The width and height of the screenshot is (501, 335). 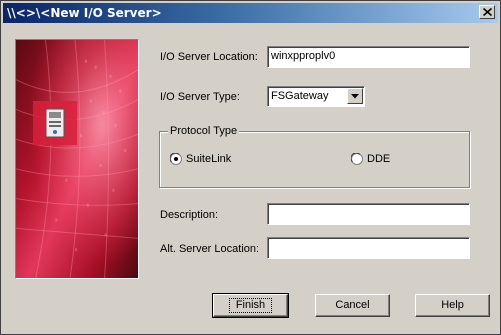 I want to click on chevron-down-icon, so click(x=355, y=96).